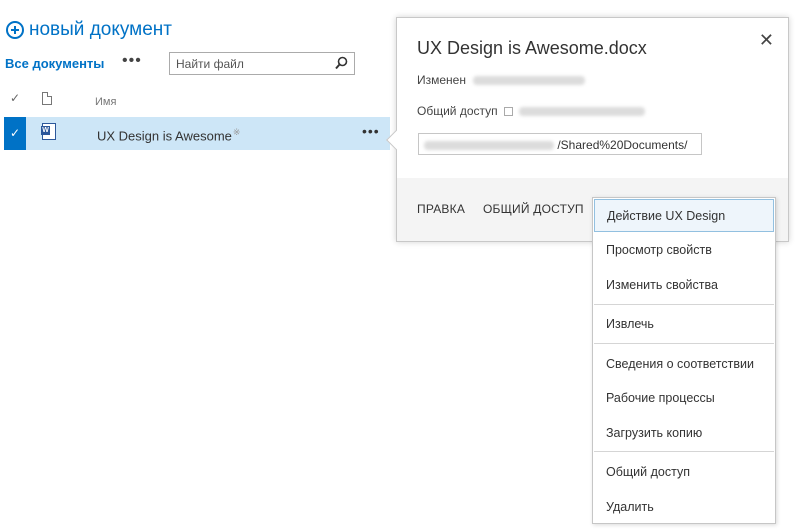 The height and width of the screenshot is (531, 795). I want to click on share-action-button: ОБЩИЙ ДОСТУП, so click(533, 209).